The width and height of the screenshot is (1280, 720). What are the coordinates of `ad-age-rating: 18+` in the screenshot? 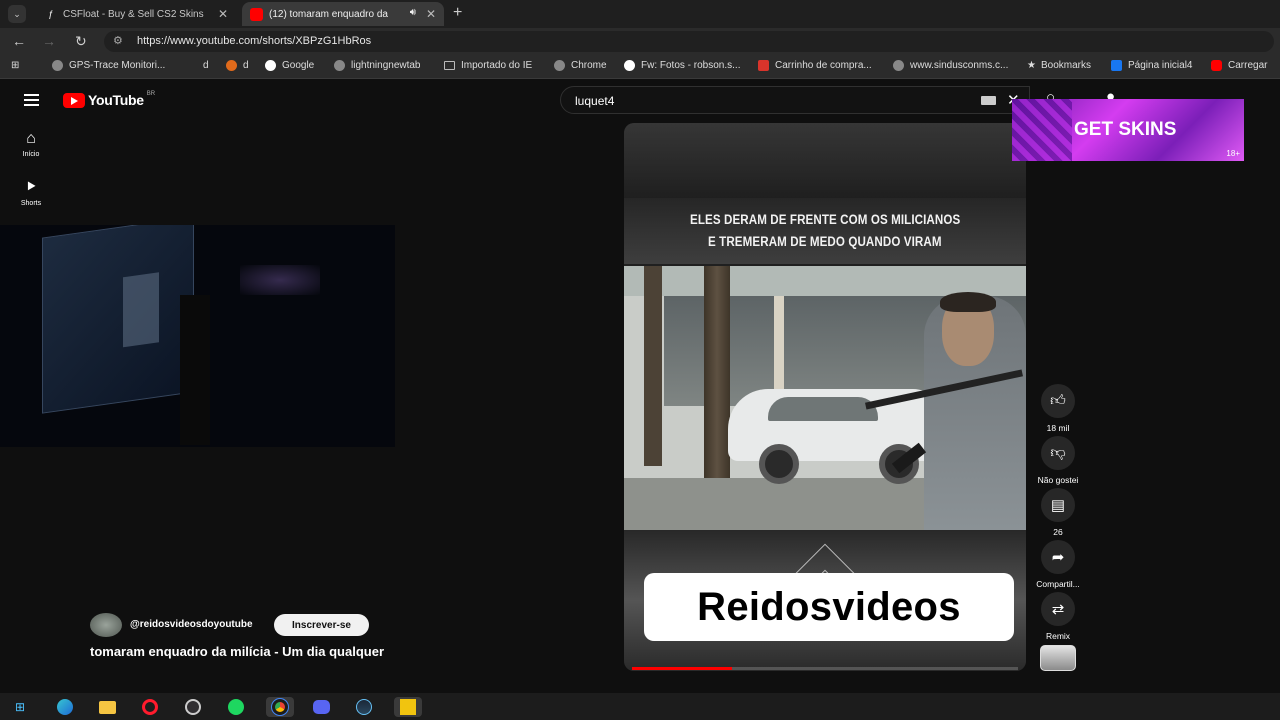 It's located at (1233, 153).